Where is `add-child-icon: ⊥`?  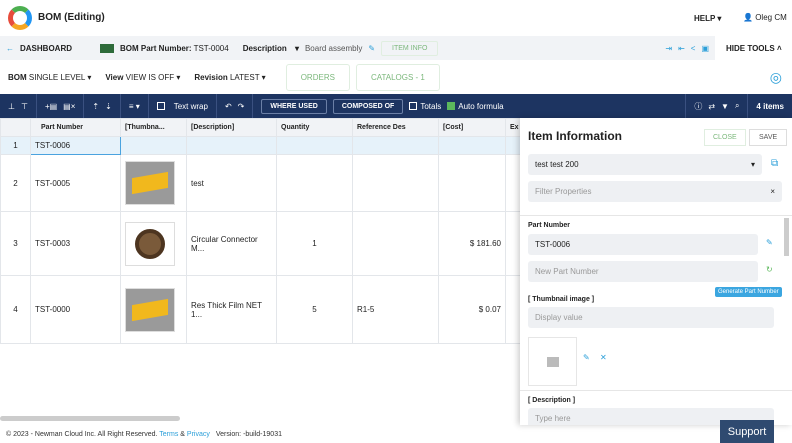 add-child-icon: ⊥ is located at coordinates (11, 106).